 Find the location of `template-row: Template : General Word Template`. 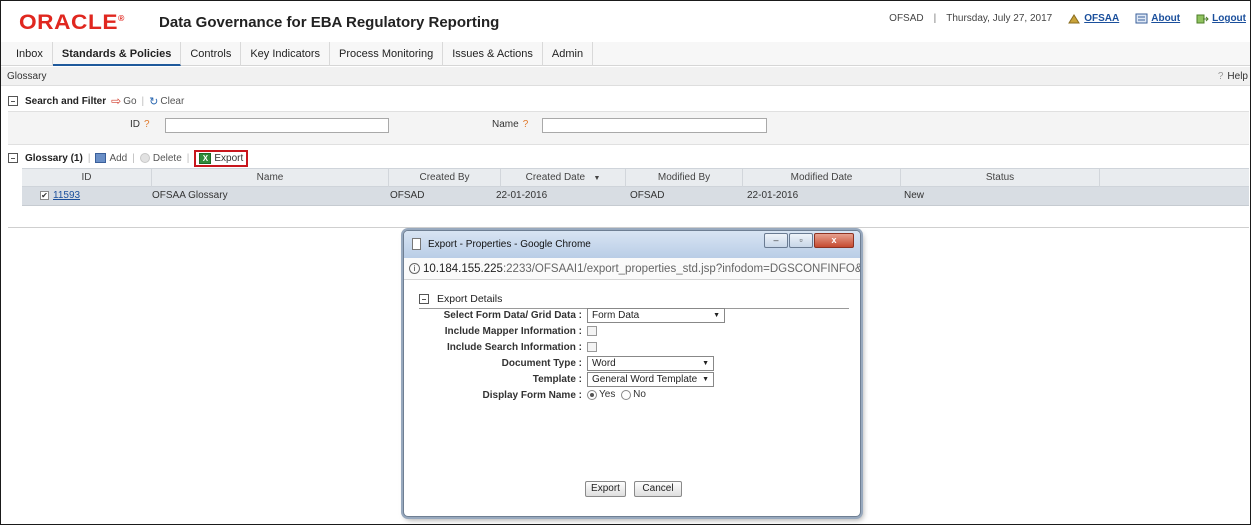

template-row: Template : General Word Template is located at coordinates (632, 380).